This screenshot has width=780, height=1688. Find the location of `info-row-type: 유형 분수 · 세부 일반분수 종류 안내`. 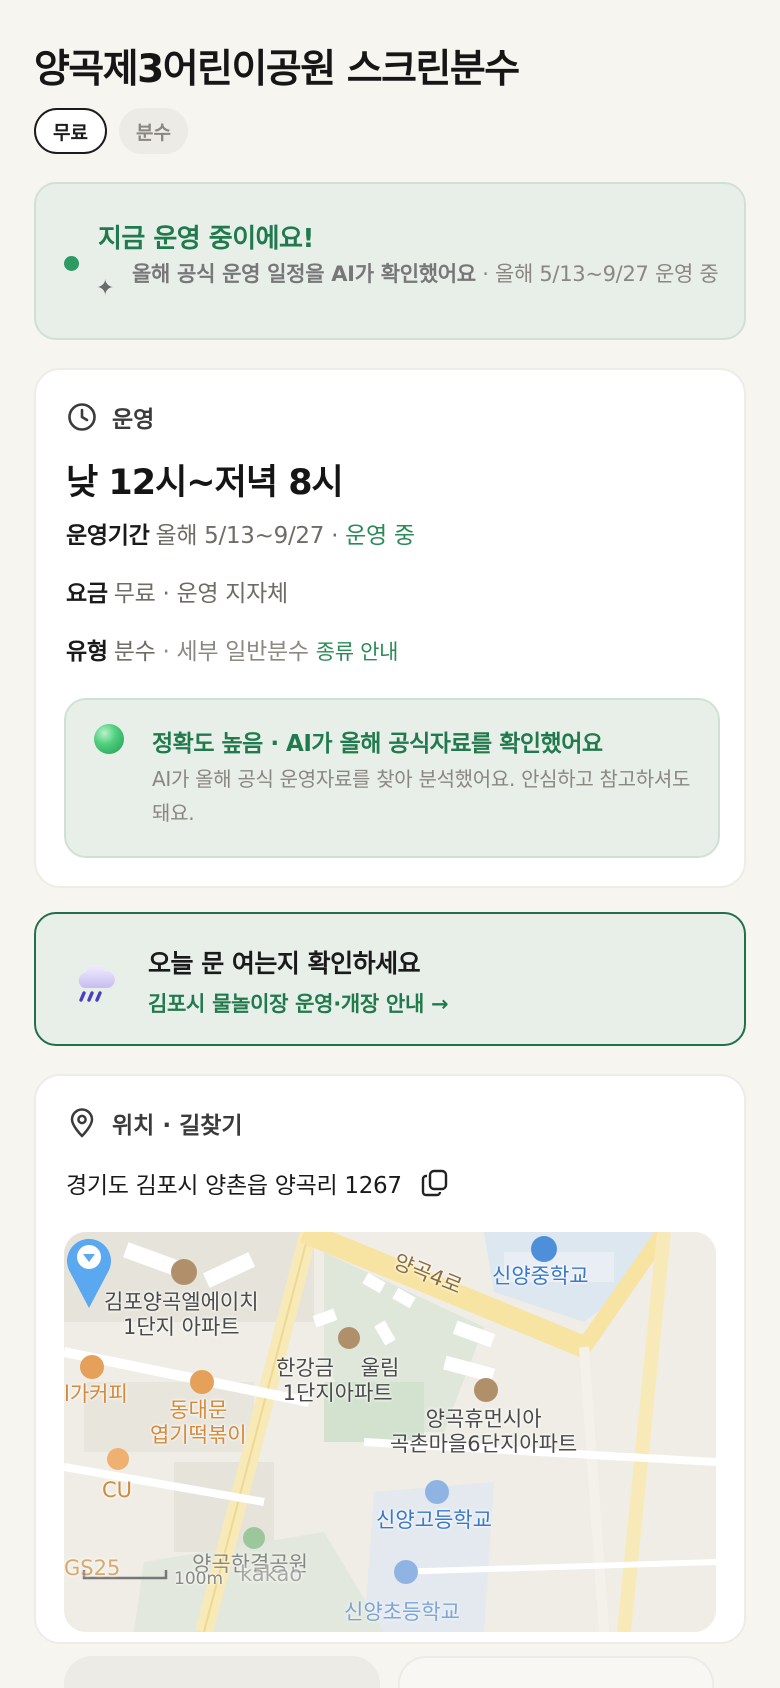

info-row-type: 유형 분수 · 세부 일반분수 종류 안내 is located at coordinates (232, 649).